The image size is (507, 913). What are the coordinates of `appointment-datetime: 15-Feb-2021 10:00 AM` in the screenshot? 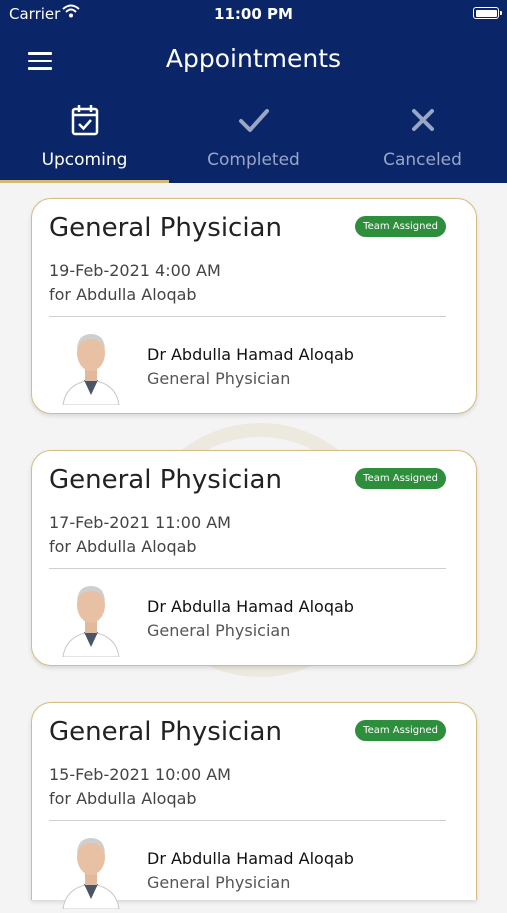 It's located at (140, 774).